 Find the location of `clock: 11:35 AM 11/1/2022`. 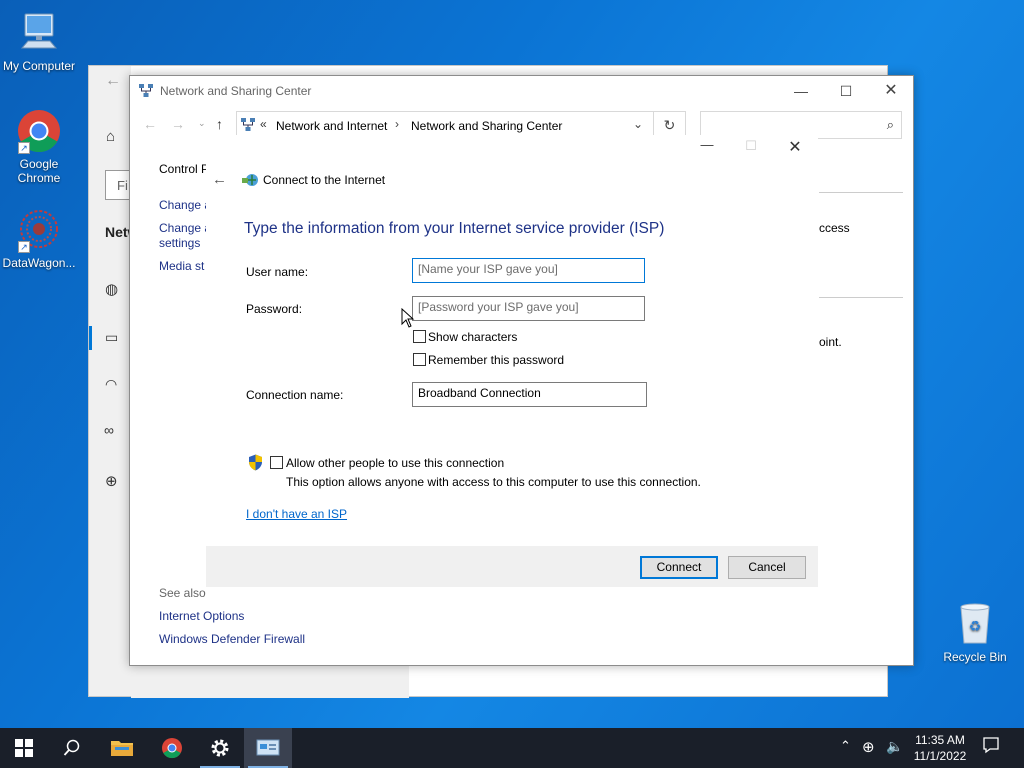

clock: 11:35 AM 11/1/2022 is located at coordinates (940, 748).